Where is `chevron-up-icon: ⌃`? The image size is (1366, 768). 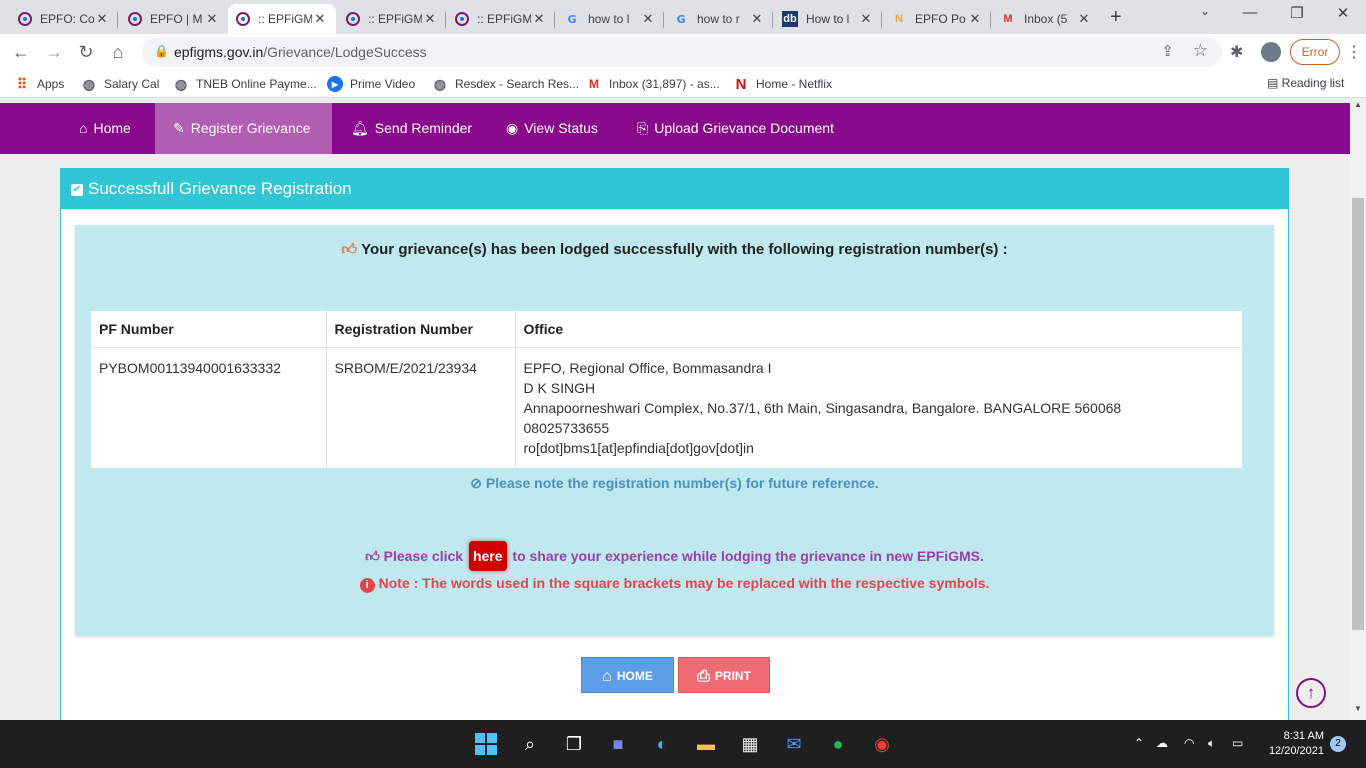
chevron-up-icon: ⌃ is located at coordinates (1139, 743).